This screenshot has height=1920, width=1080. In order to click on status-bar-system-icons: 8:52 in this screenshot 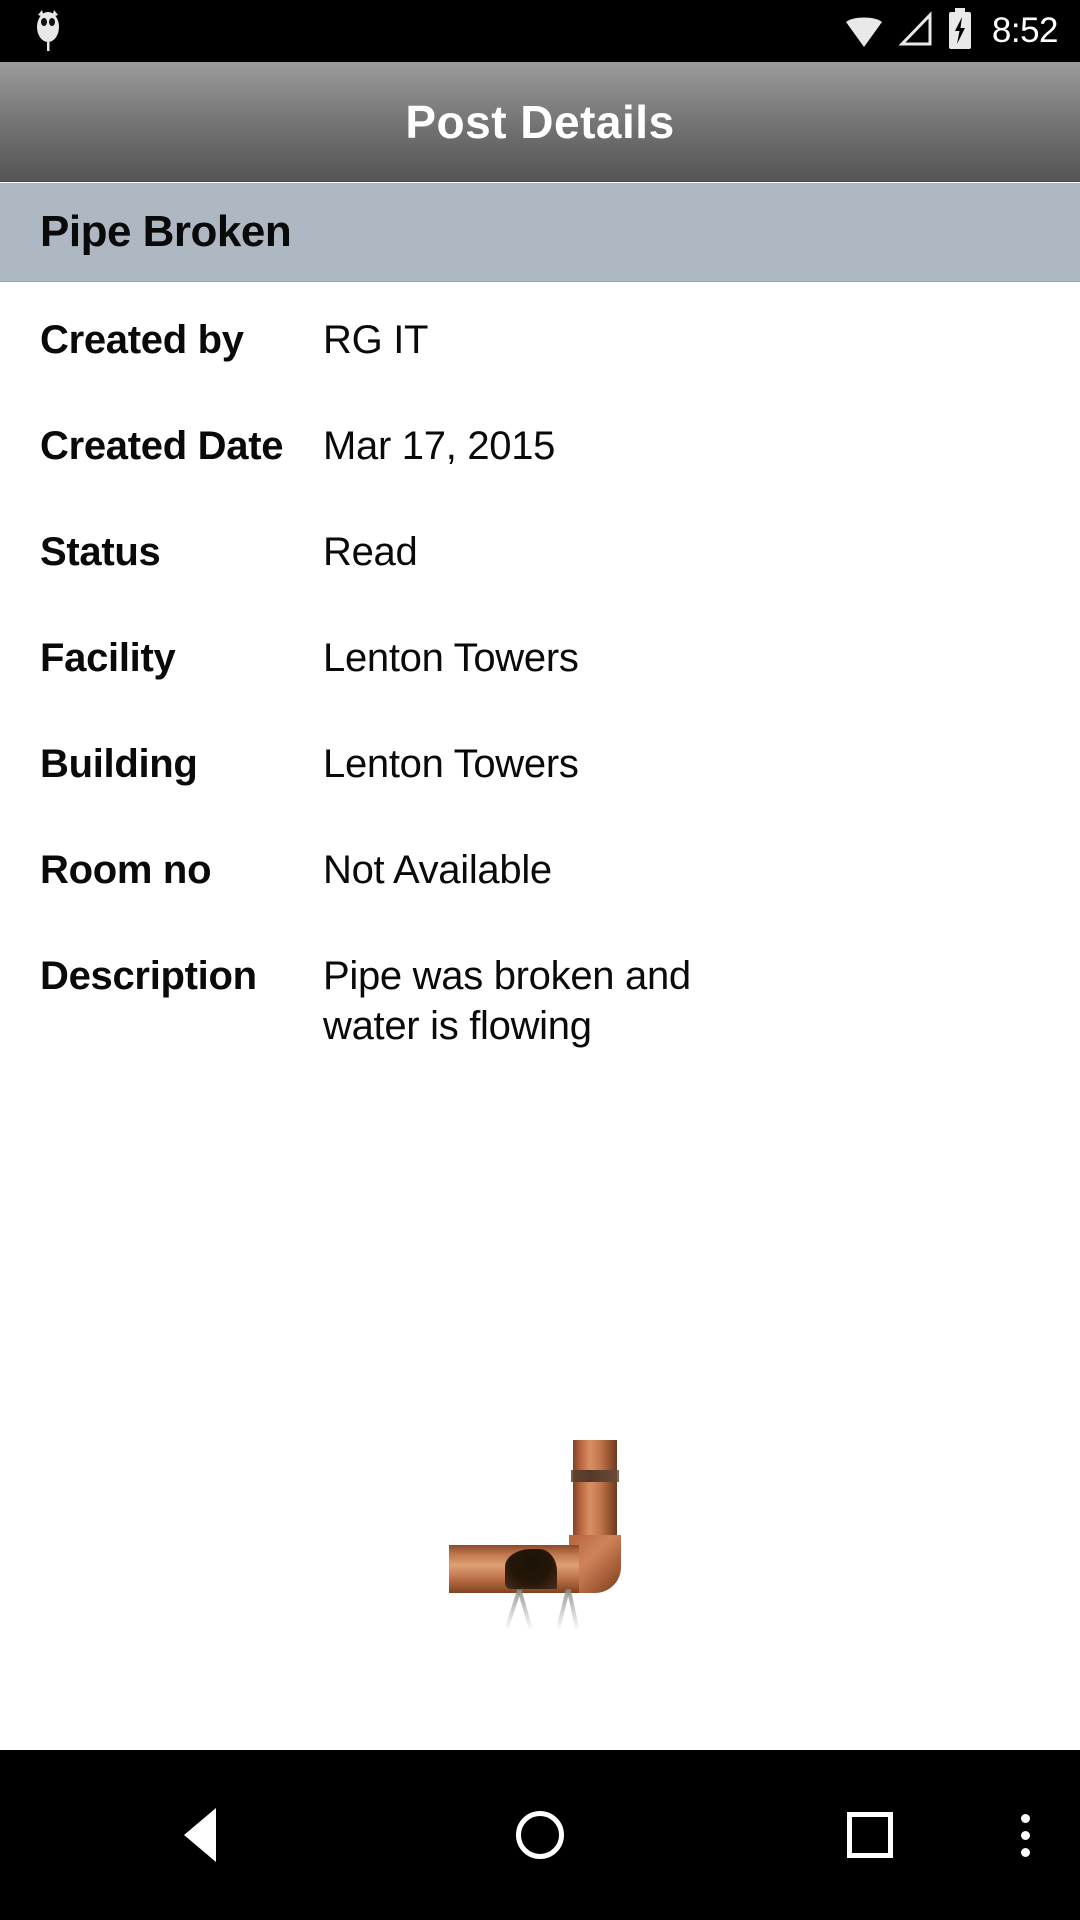, I will do `click(951, 31)`.